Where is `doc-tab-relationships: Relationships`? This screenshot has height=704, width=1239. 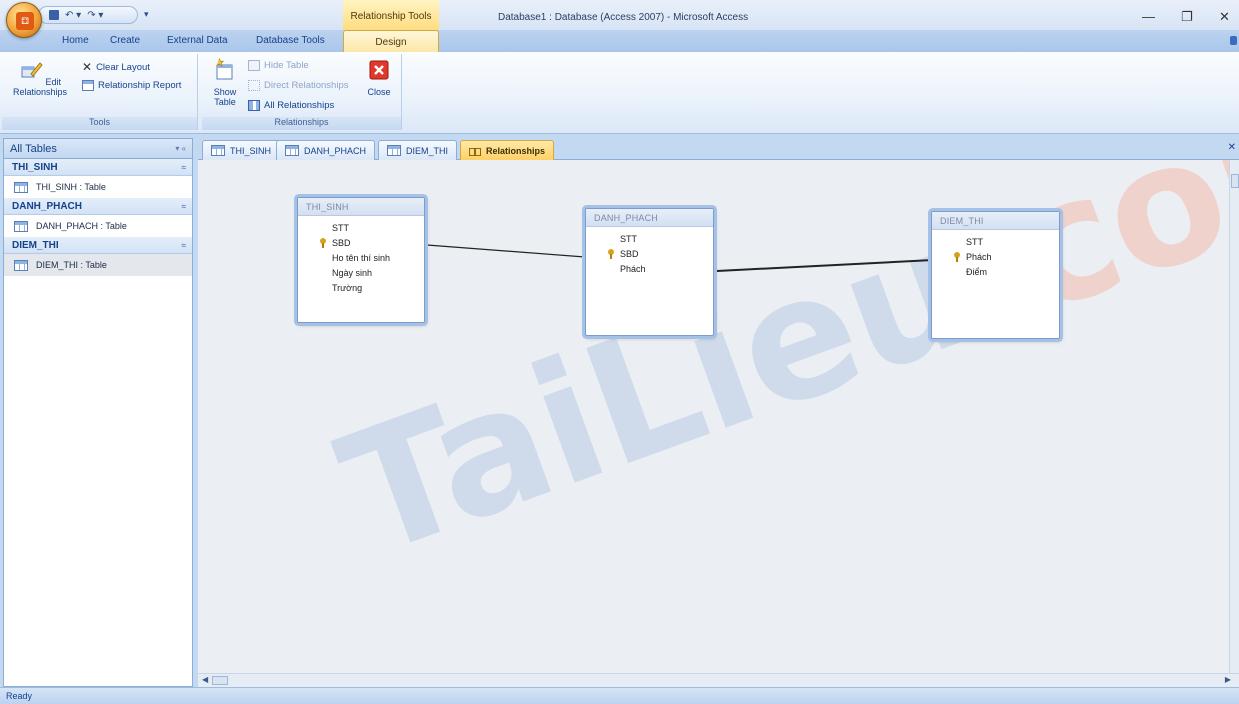
doc-tab-relationships: Relationships is located at coordinates (507, 150).